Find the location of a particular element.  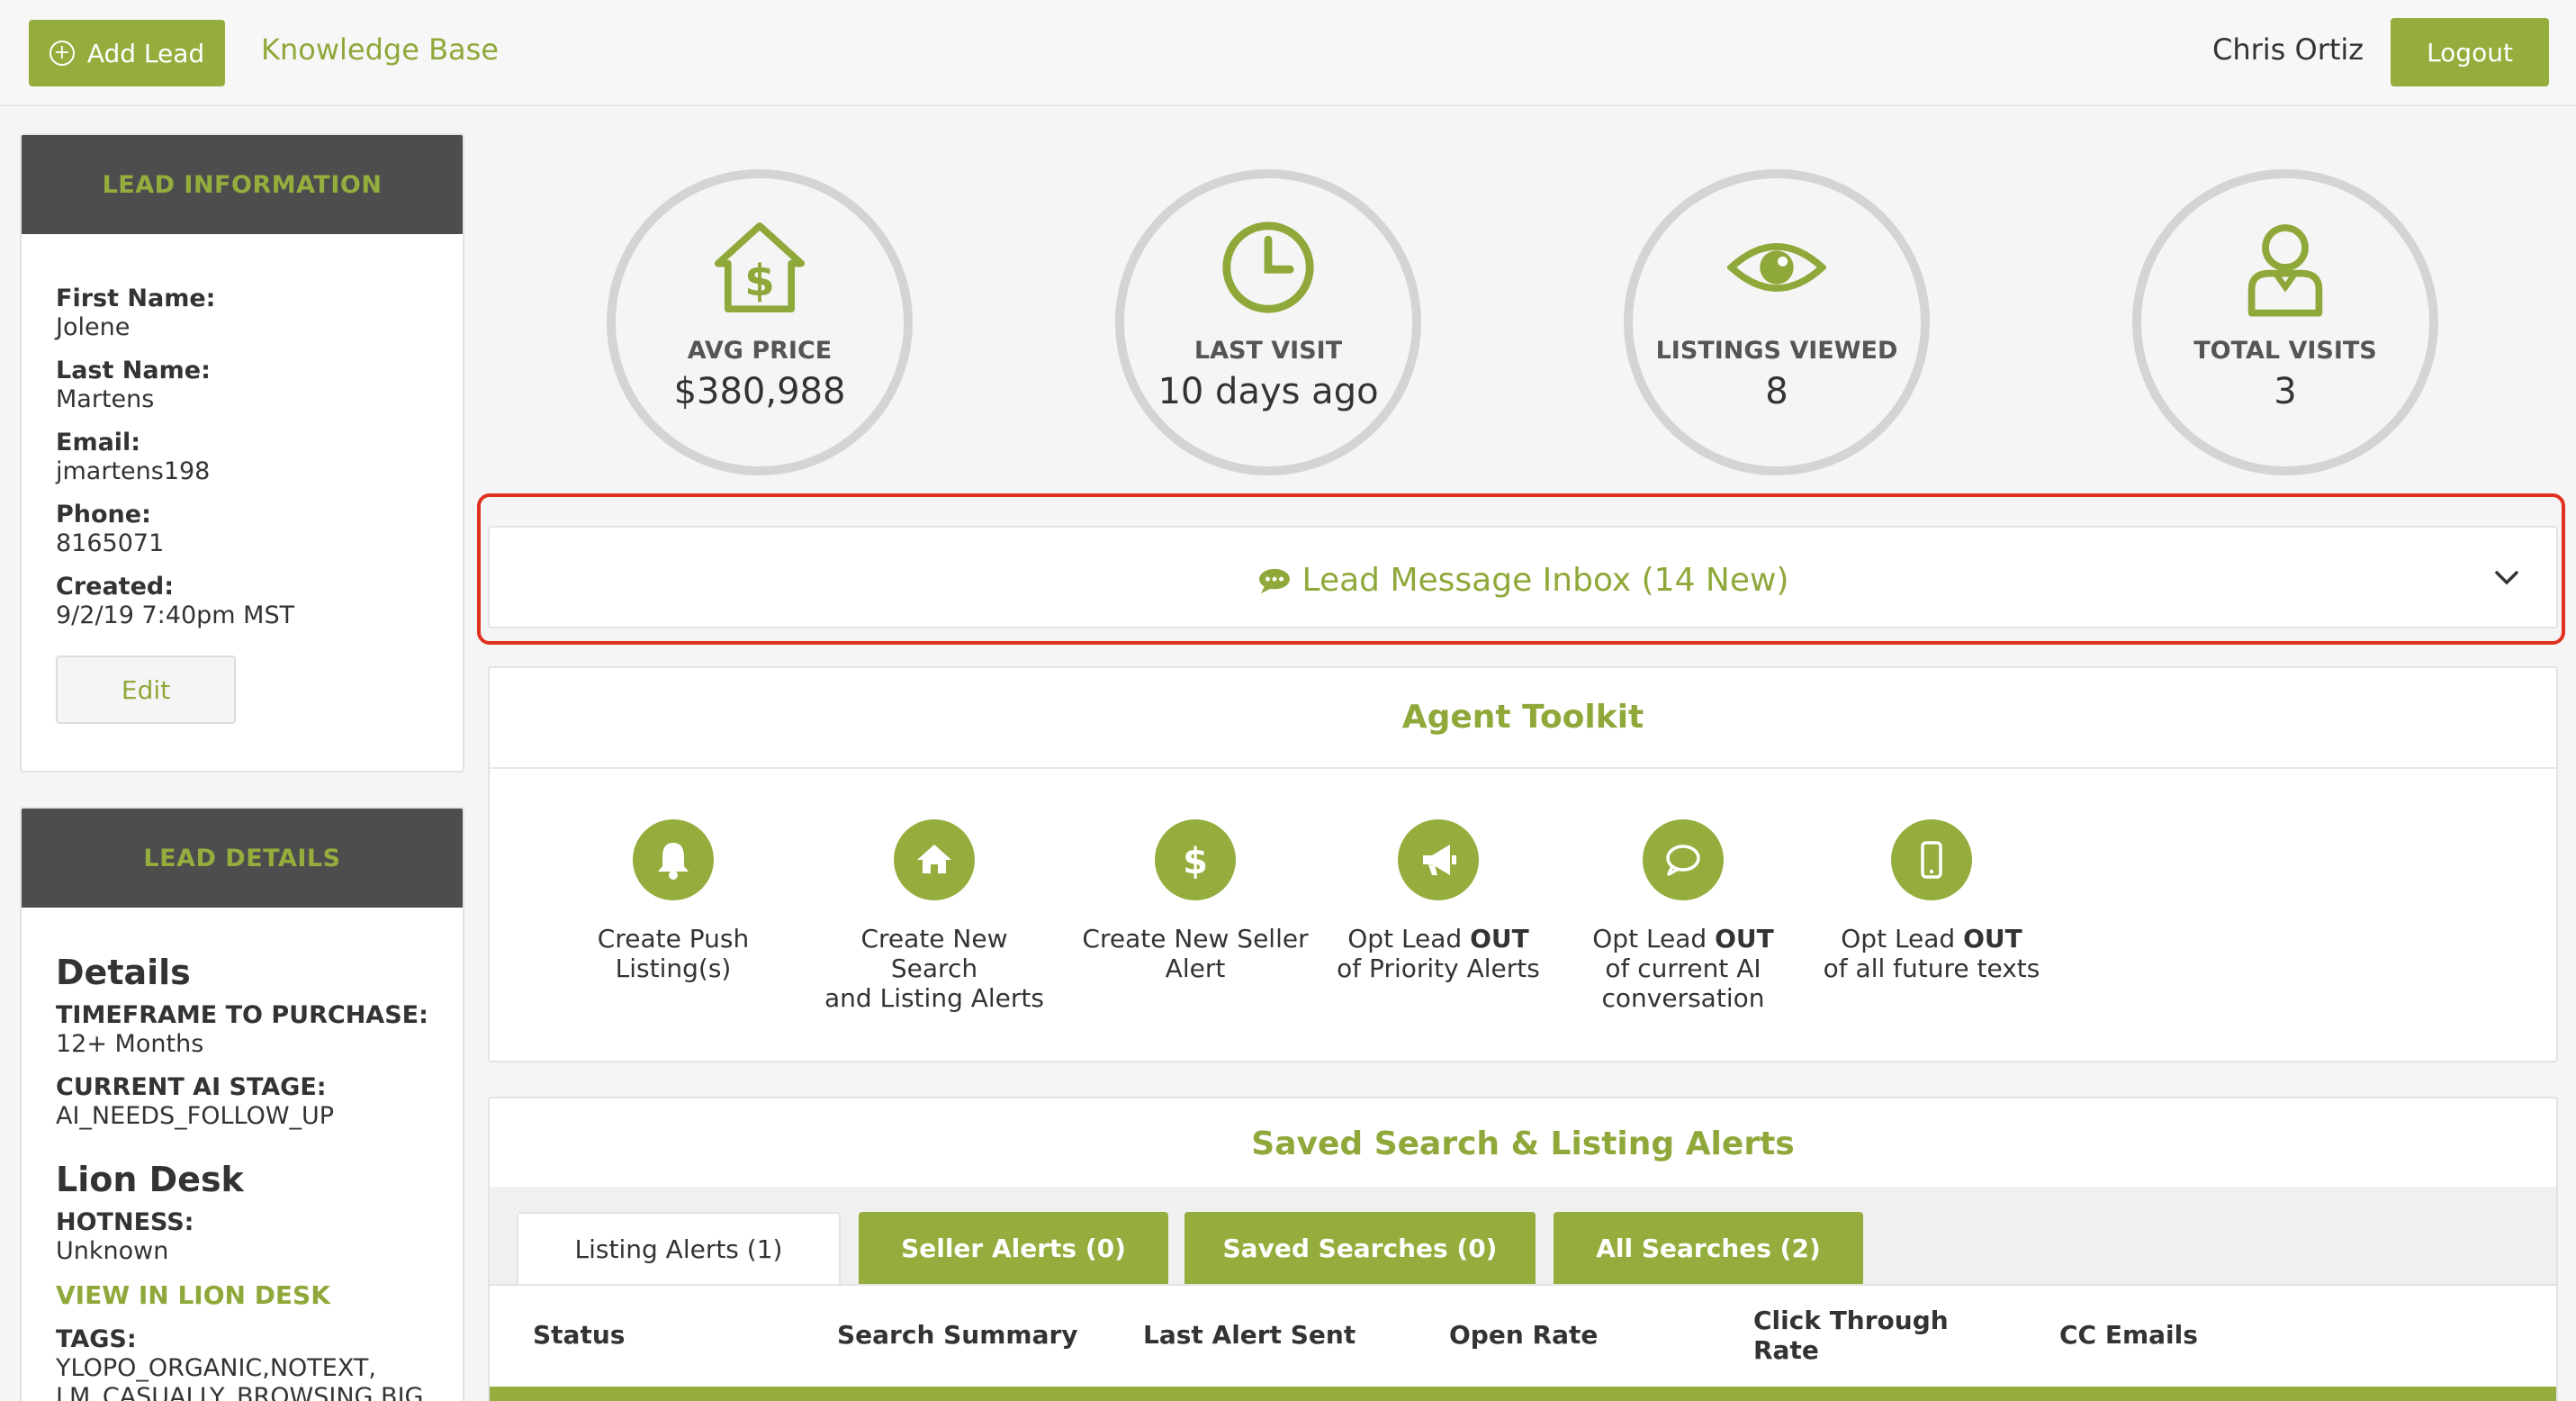

tool-label-line2: of Priority Alerts is located at coordinates (1438, 969).